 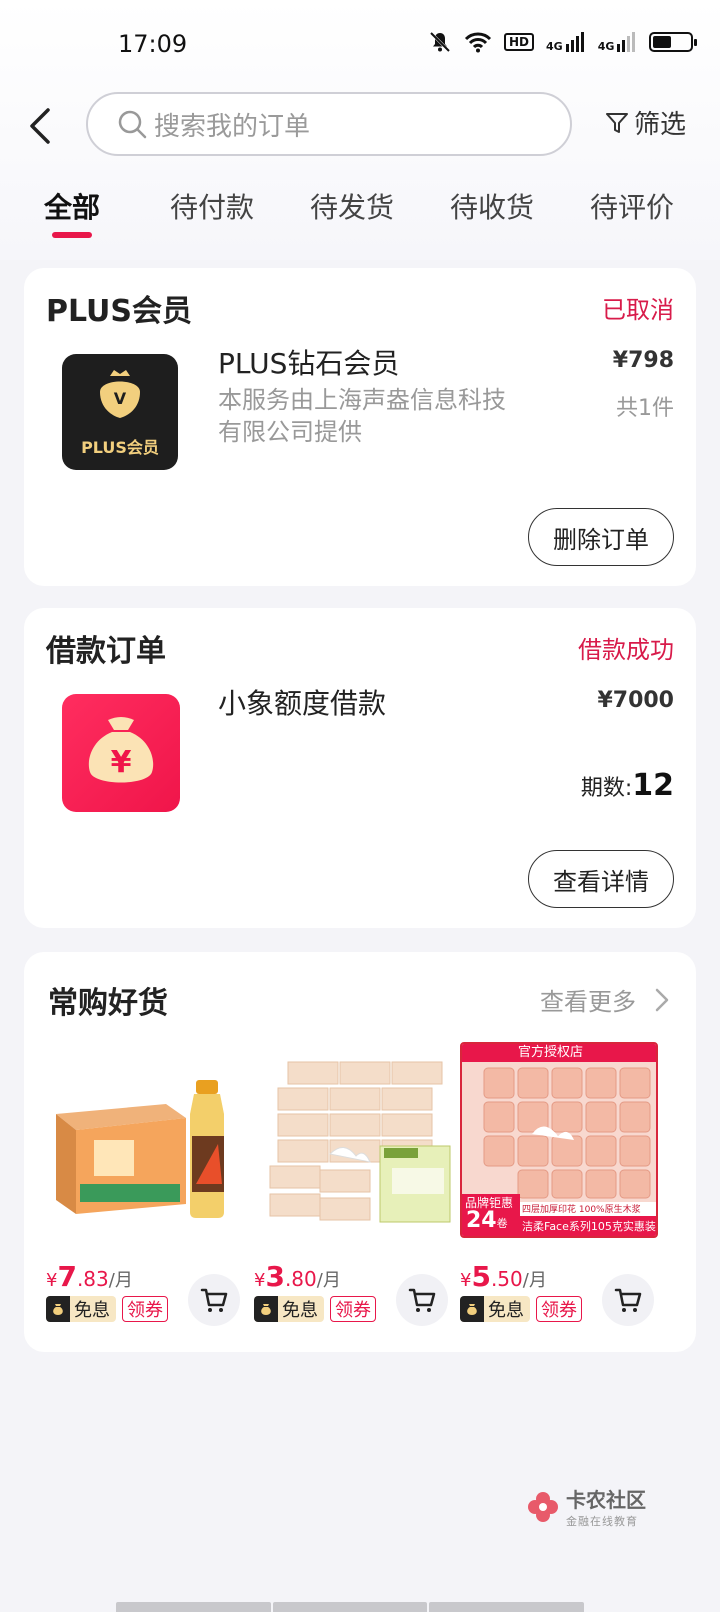 I want to click on watermark: 卡农社区 金融在线教育, so click(x=586, y=1506).